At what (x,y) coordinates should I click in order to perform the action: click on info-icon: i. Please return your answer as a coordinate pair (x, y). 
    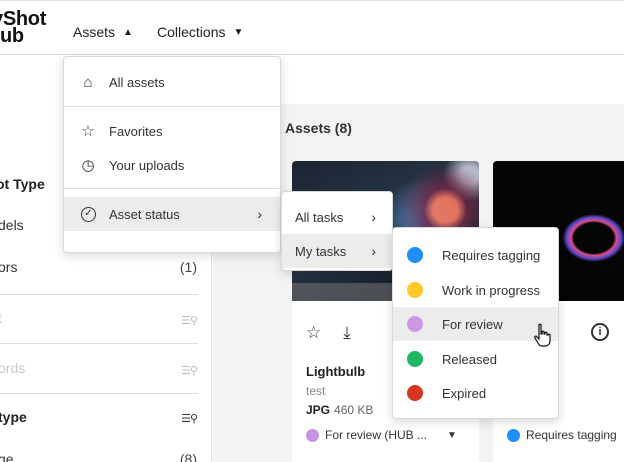
    Looking at the image, I should click on (600, 332).